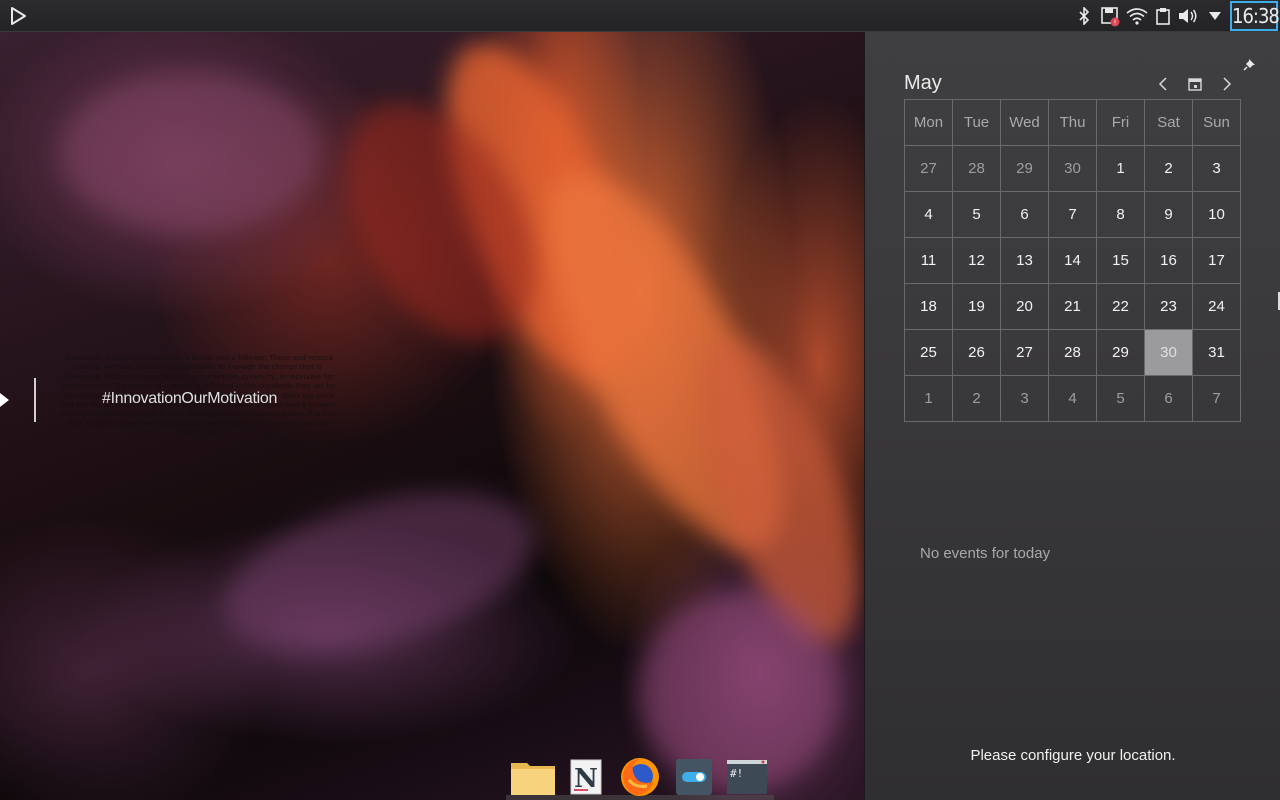 Image resolution: width=1280 pixels, height=800 pixels. What do you see at coordinates (1120, 214) in the screenshot?
I see `day-cell: 8` at bounding box center [1120, 214].